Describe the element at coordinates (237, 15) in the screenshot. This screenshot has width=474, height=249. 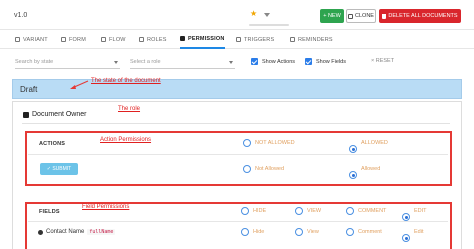
I see `top-bar: v1.0 ★ + NEW CLONE DELETE ALL DOCUMENTS` at that location.